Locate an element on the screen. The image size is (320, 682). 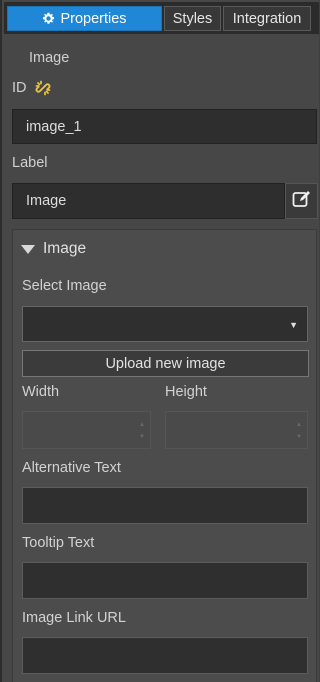
tab-properties: Properties is located at coordinates (84, 18).